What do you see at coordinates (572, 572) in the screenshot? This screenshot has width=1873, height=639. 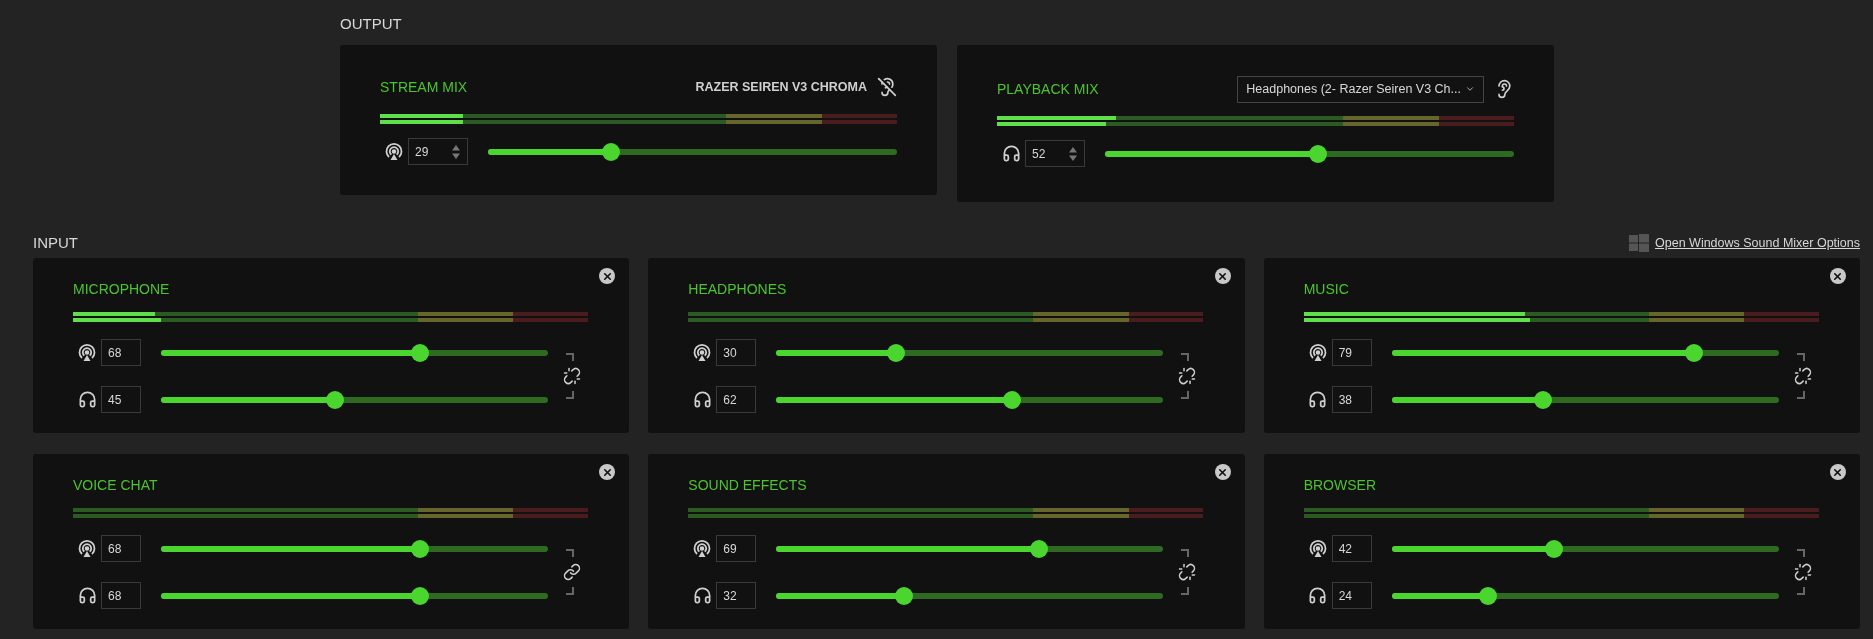 I see `link-icon` at bounding box center [572, 572].